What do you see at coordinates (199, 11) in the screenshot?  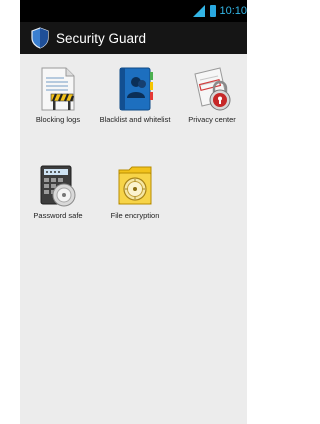 I see `signal-icon` at bounding box center [199, 11].